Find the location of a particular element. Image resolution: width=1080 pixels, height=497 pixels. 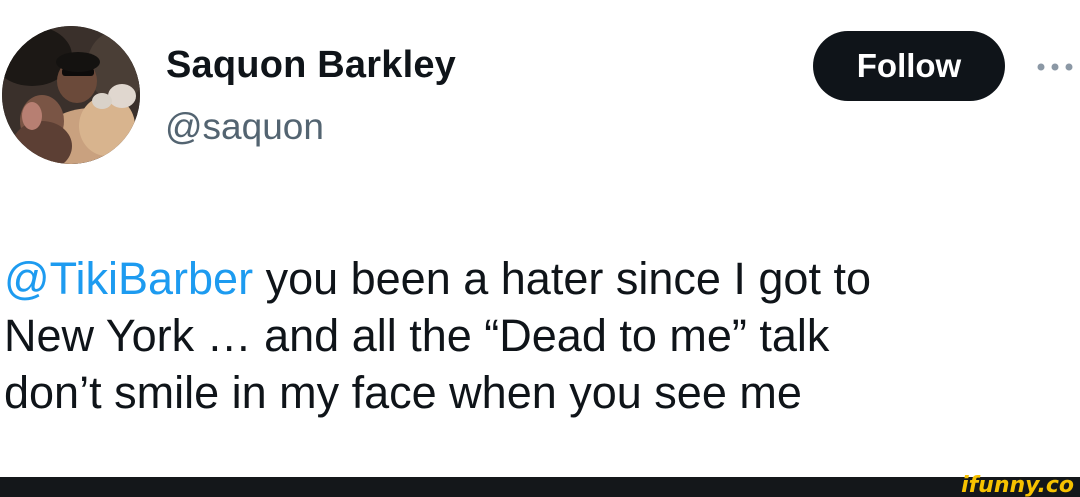

author-avatar is located at coordinates (71, 95).